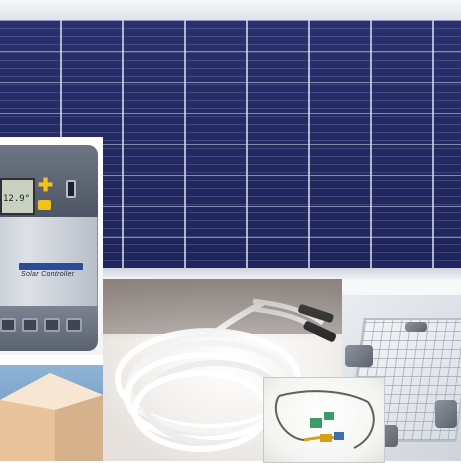 The width and height of the screenshot is (461, 463). What do you see at coordinates (71, 189) in the screenshot?
I see `usb-port-icon` at bounding box center [71, 189].